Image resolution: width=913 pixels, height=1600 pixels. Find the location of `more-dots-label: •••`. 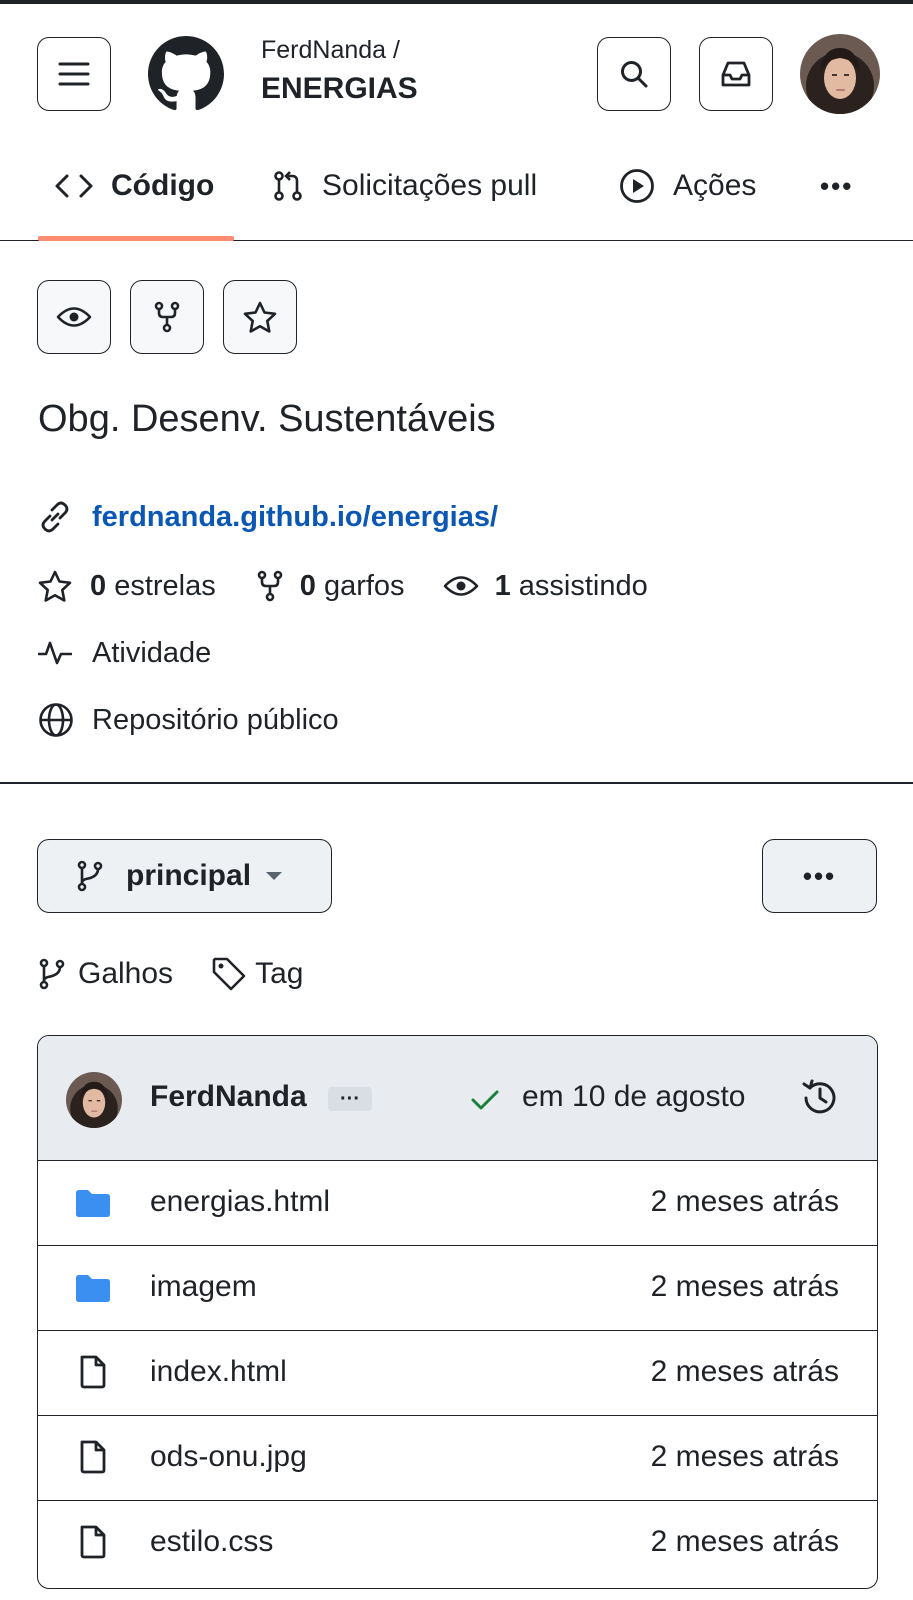

more-dots-label: ••• is located at coordinates (837, 185).